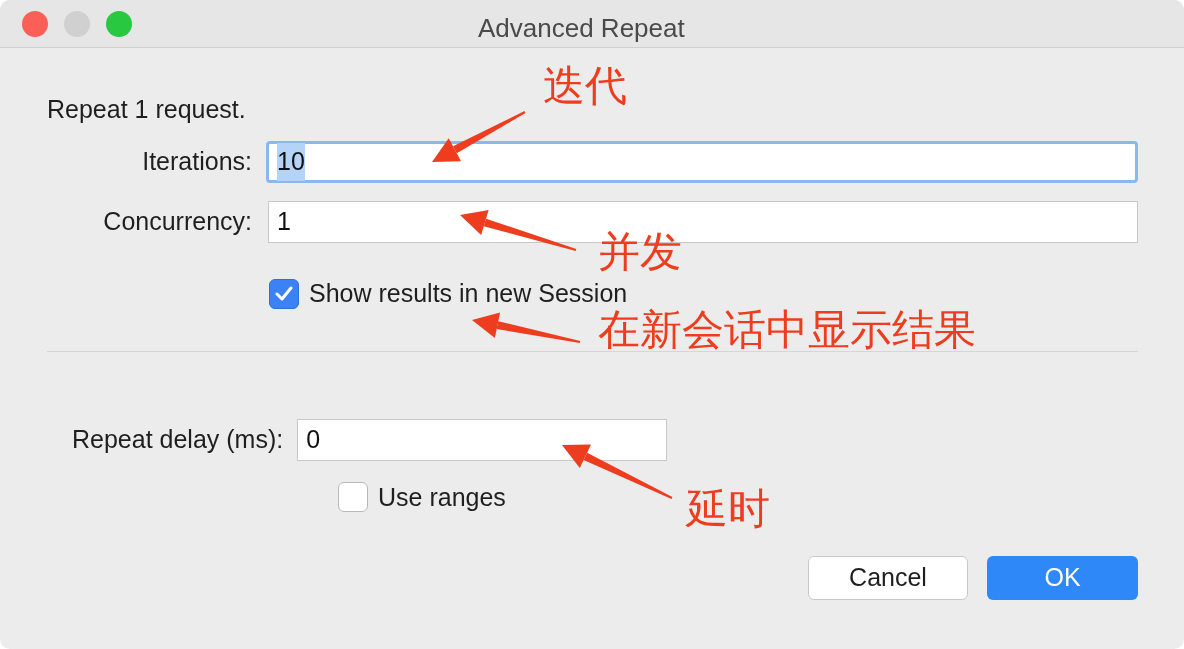  What do you see at coordinates (702, 162) in the screenshot?
I see `input-field: 10` at bounding box center [702, 162].